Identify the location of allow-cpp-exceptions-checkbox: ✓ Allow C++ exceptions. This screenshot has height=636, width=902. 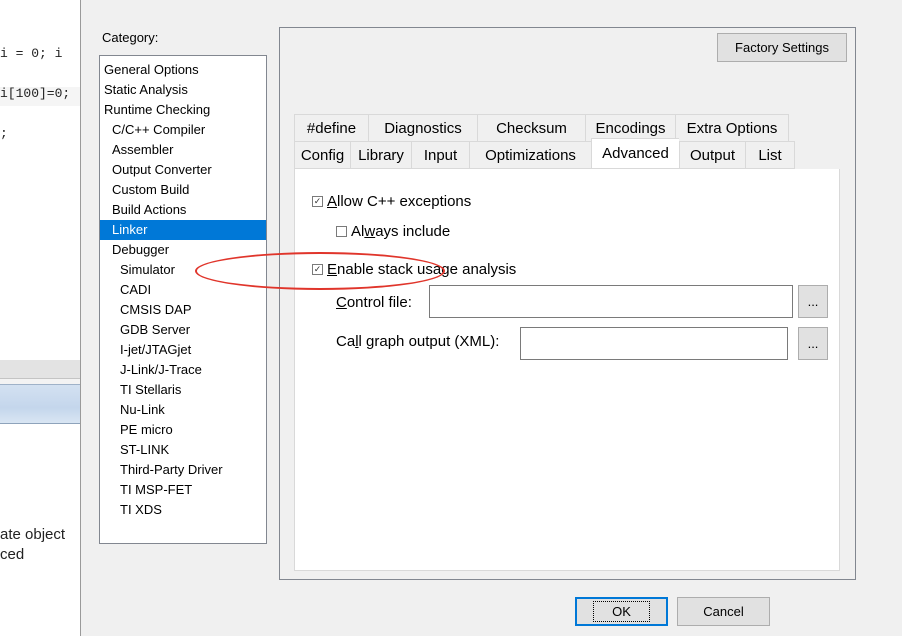
(391, 201).